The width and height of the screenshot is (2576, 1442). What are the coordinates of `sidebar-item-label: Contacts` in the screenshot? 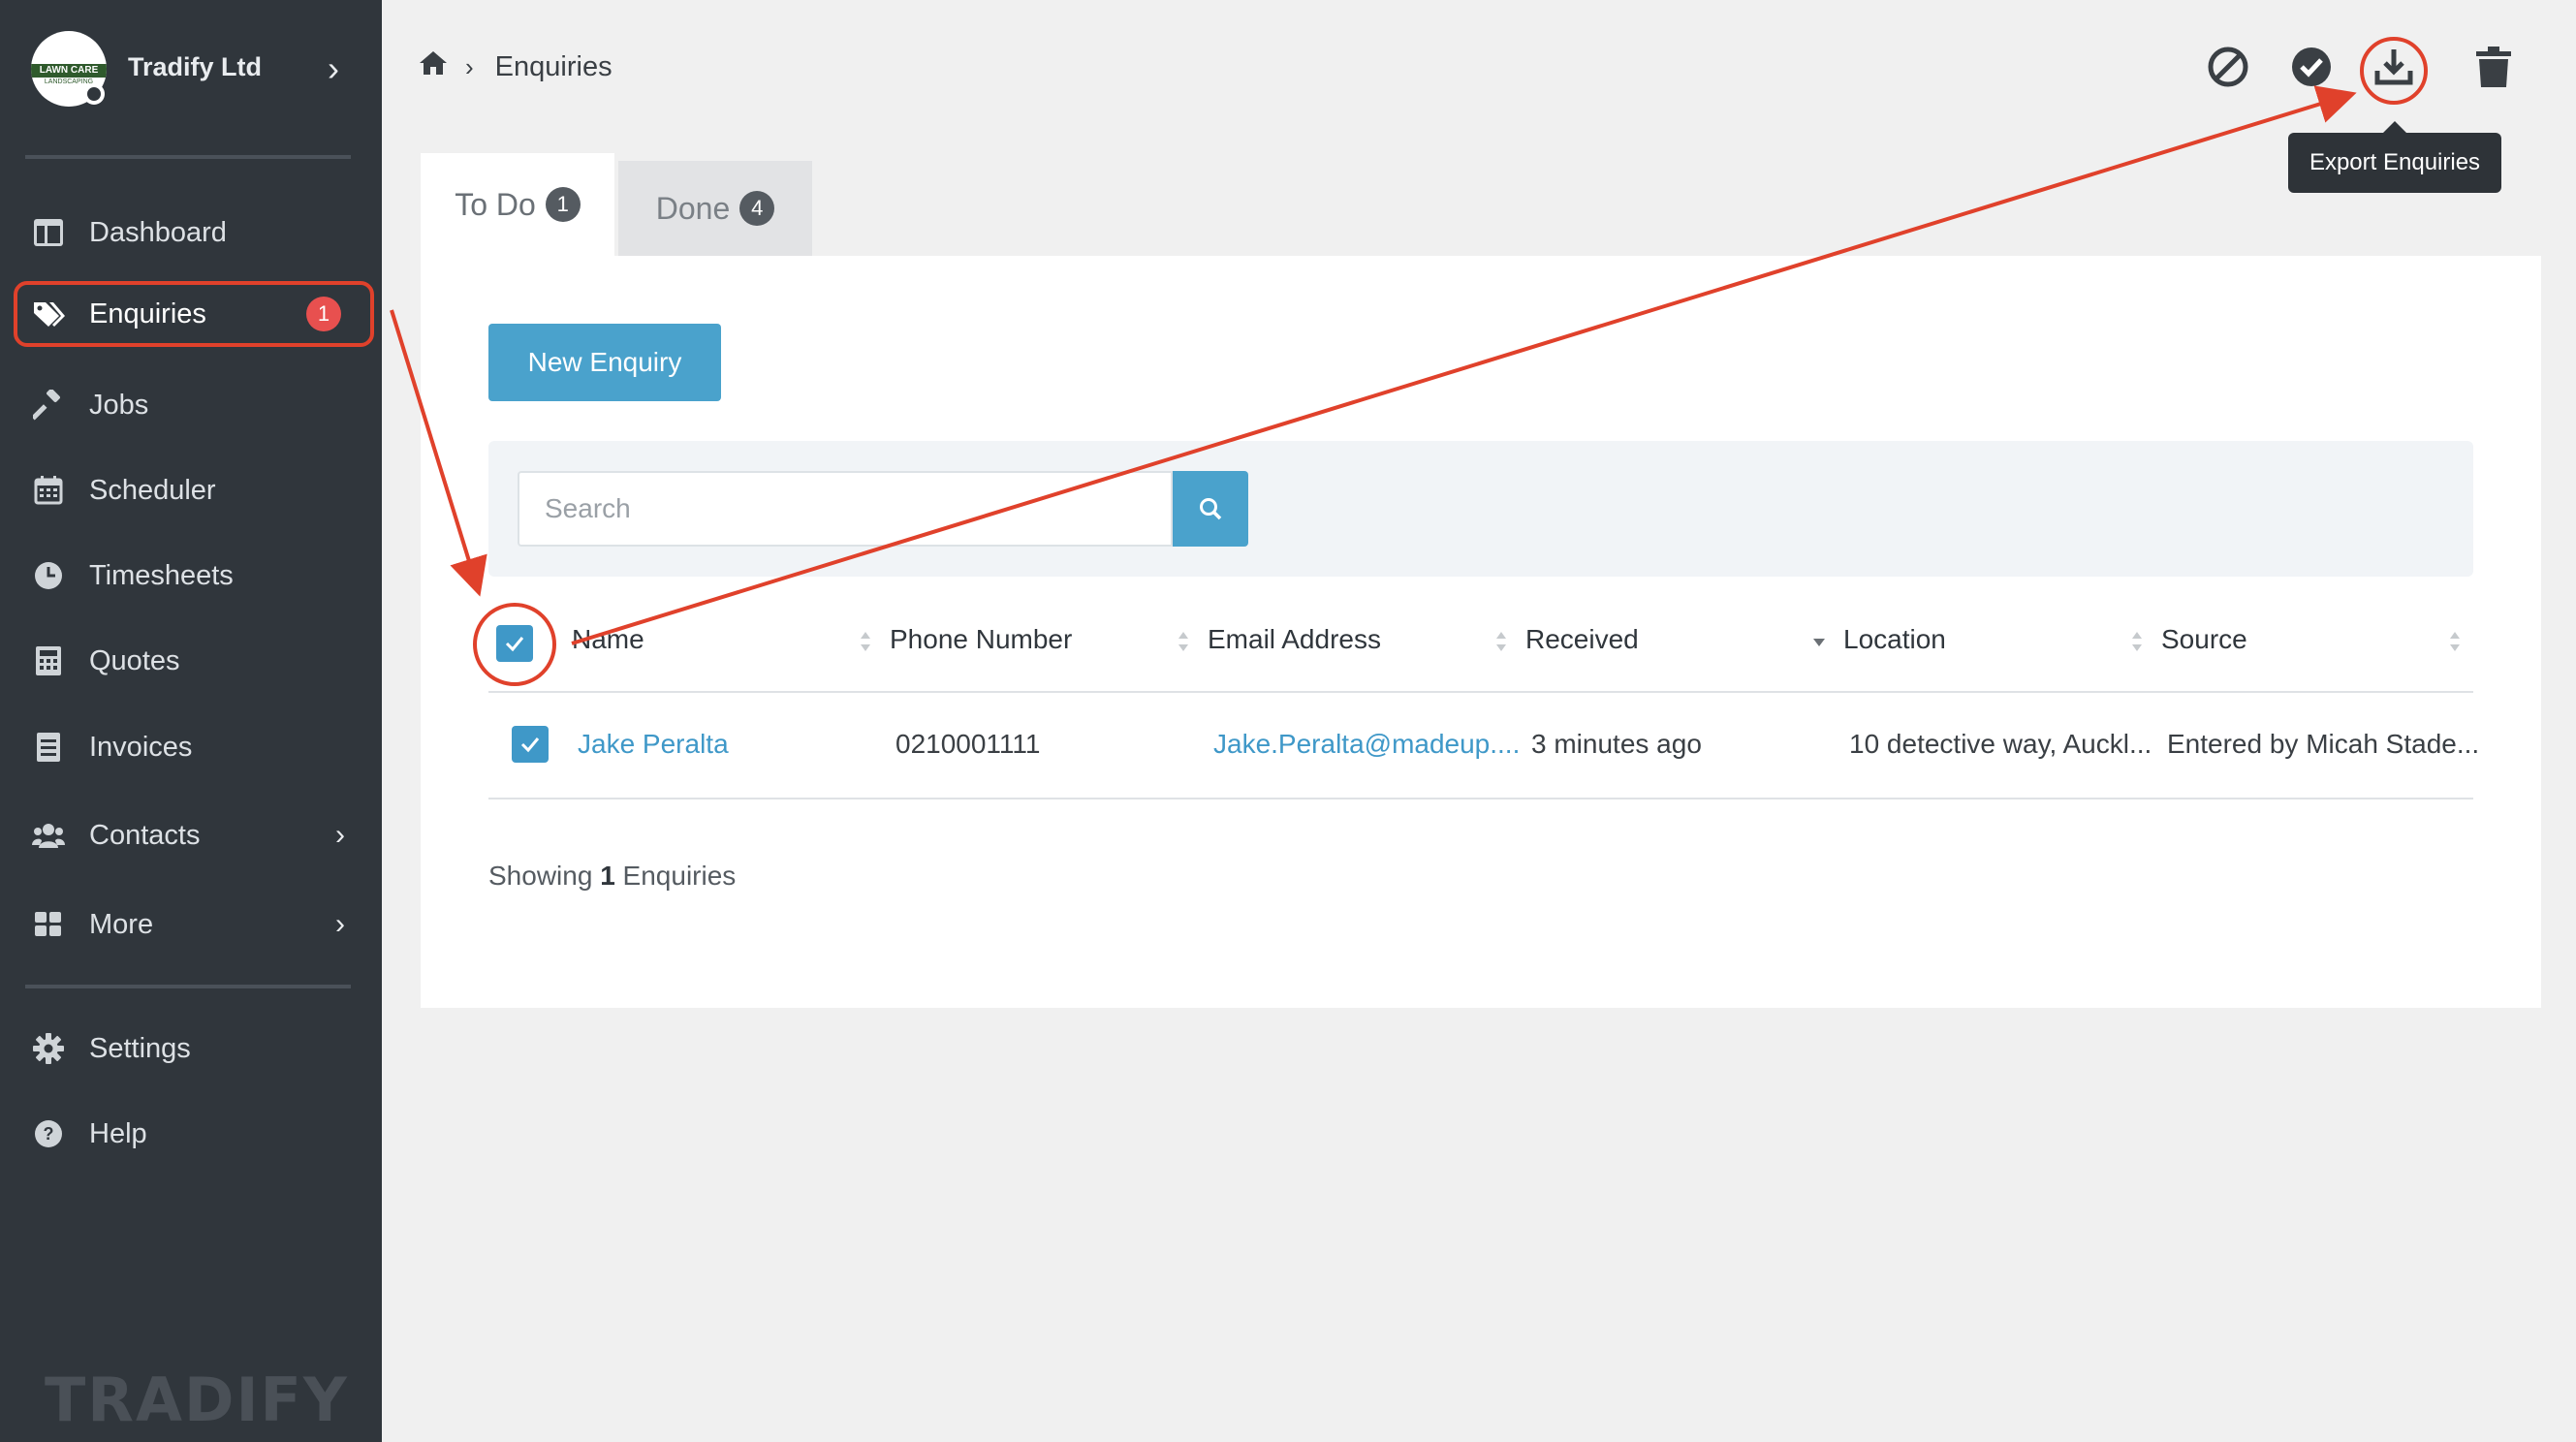 It's located at (145, 835).